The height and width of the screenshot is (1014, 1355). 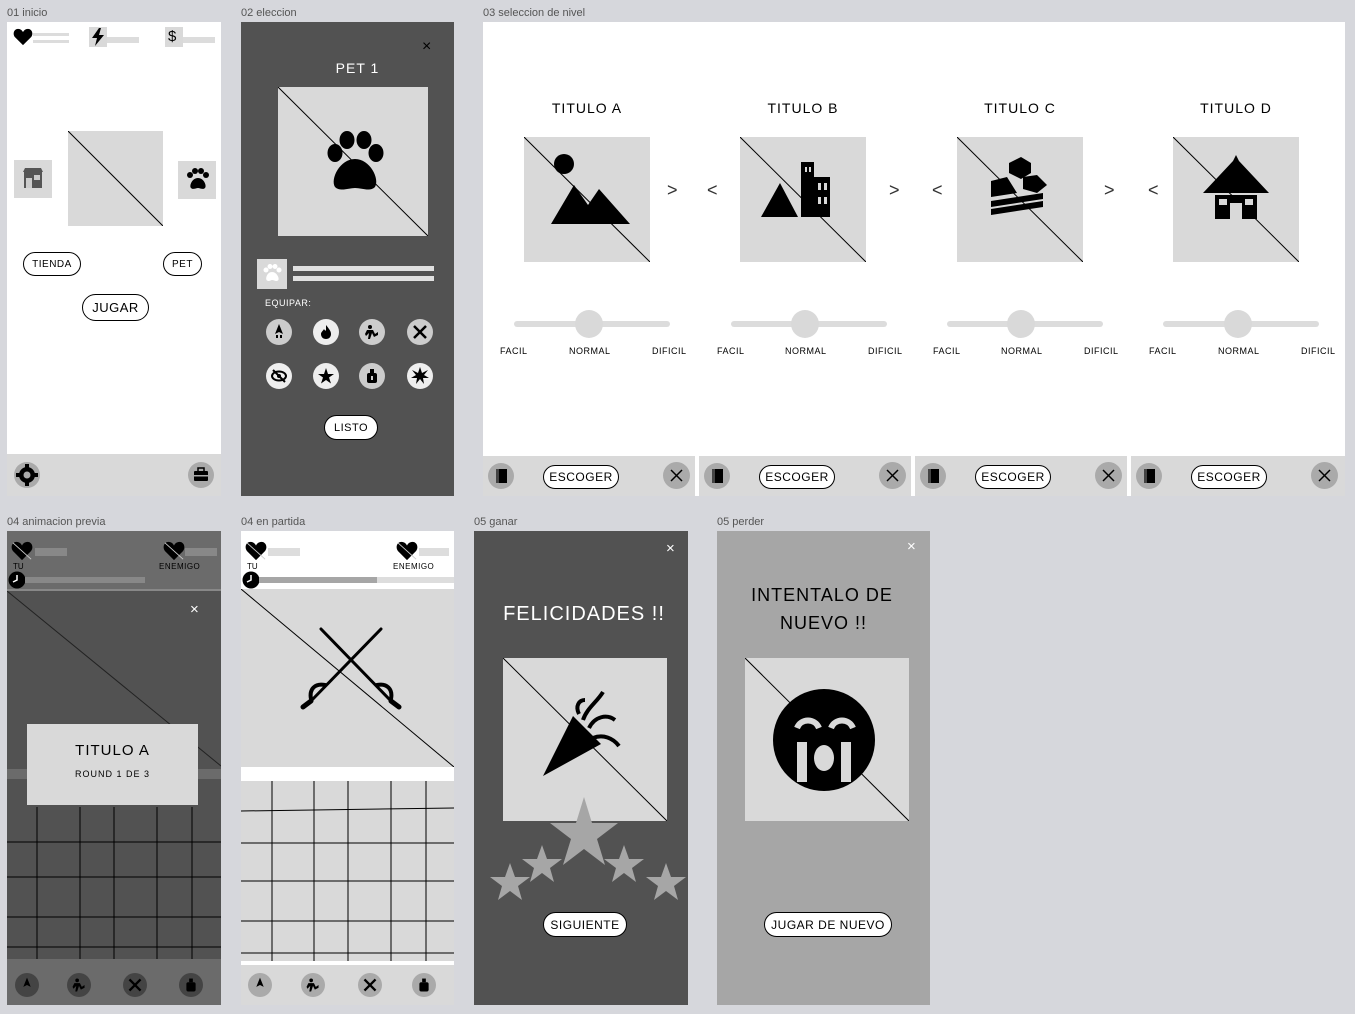 I want to click on landscape-icon, so click(x=1019, y=186).